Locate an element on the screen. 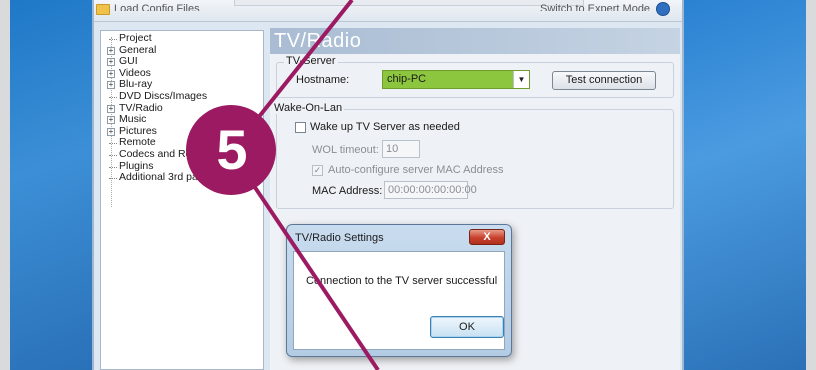 This screenshot has height=370, width=816. mac-address-label: MAC Address: is located at coordinates (347, 191).